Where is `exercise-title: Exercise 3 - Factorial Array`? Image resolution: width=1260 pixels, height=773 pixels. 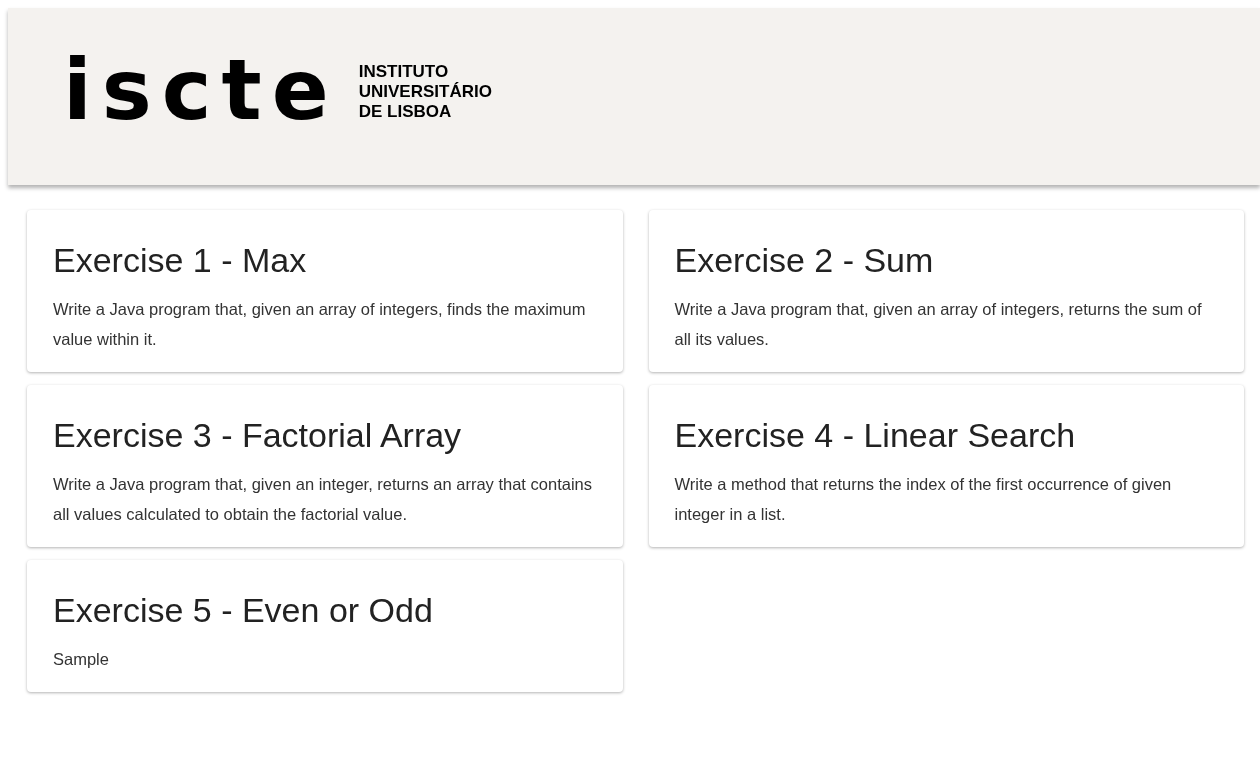 exercise-title: Exercise 3 - Factorial Array is located at coordinates (258, 435).